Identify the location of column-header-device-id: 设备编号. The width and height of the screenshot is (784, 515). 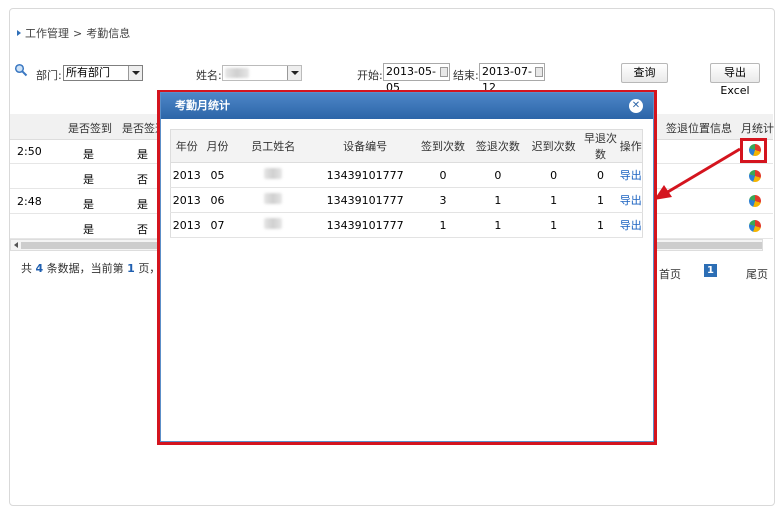
(365, 146).